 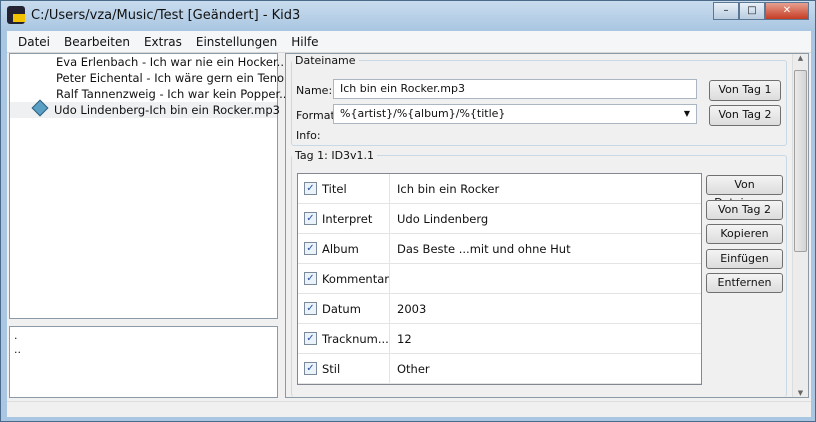 What do you see at coordinates (143, 350) in the screenshot?
I see `dir-item: ..` at bounding box center [143, 350].